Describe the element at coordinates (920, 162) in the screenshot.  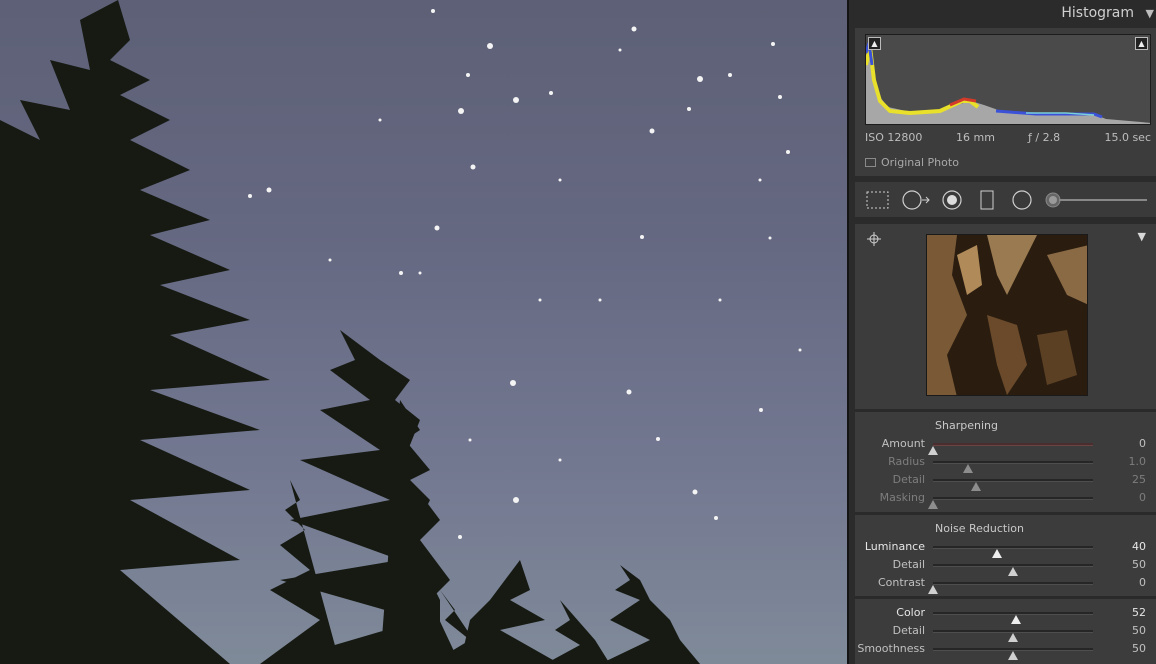
I see `original-photo-label: Original Photo` at that location.